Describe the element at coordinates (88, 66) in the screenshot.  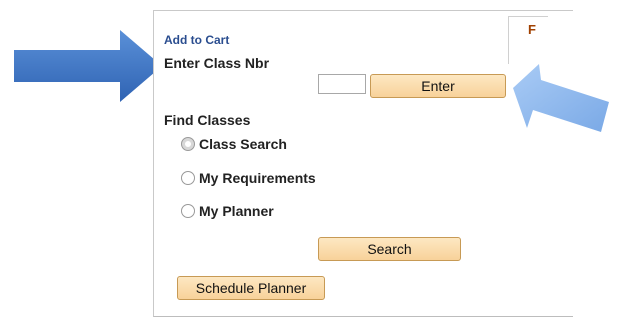
I see `arrow-right-icon` at that location.